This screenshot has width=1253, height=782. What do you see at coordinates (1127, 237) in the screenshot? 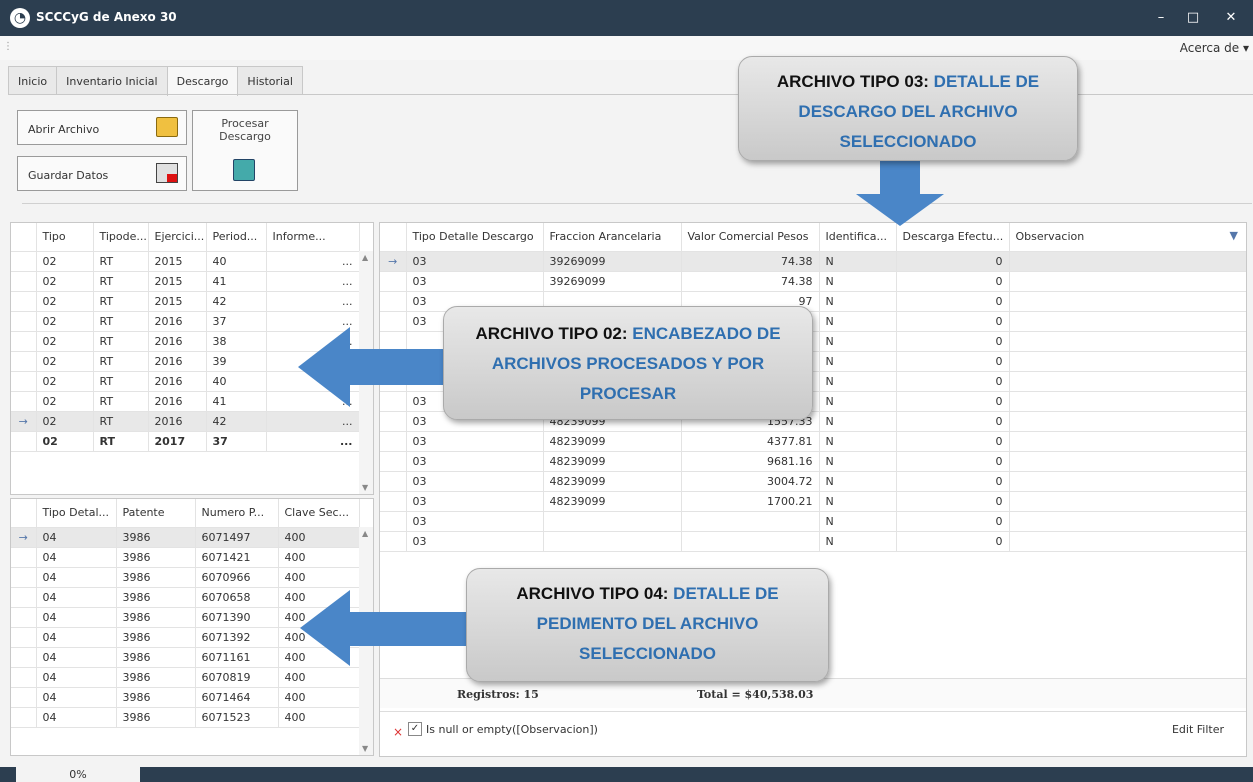
I see `discharge-column-header: Observacion` at bounding box center [1127, 237].